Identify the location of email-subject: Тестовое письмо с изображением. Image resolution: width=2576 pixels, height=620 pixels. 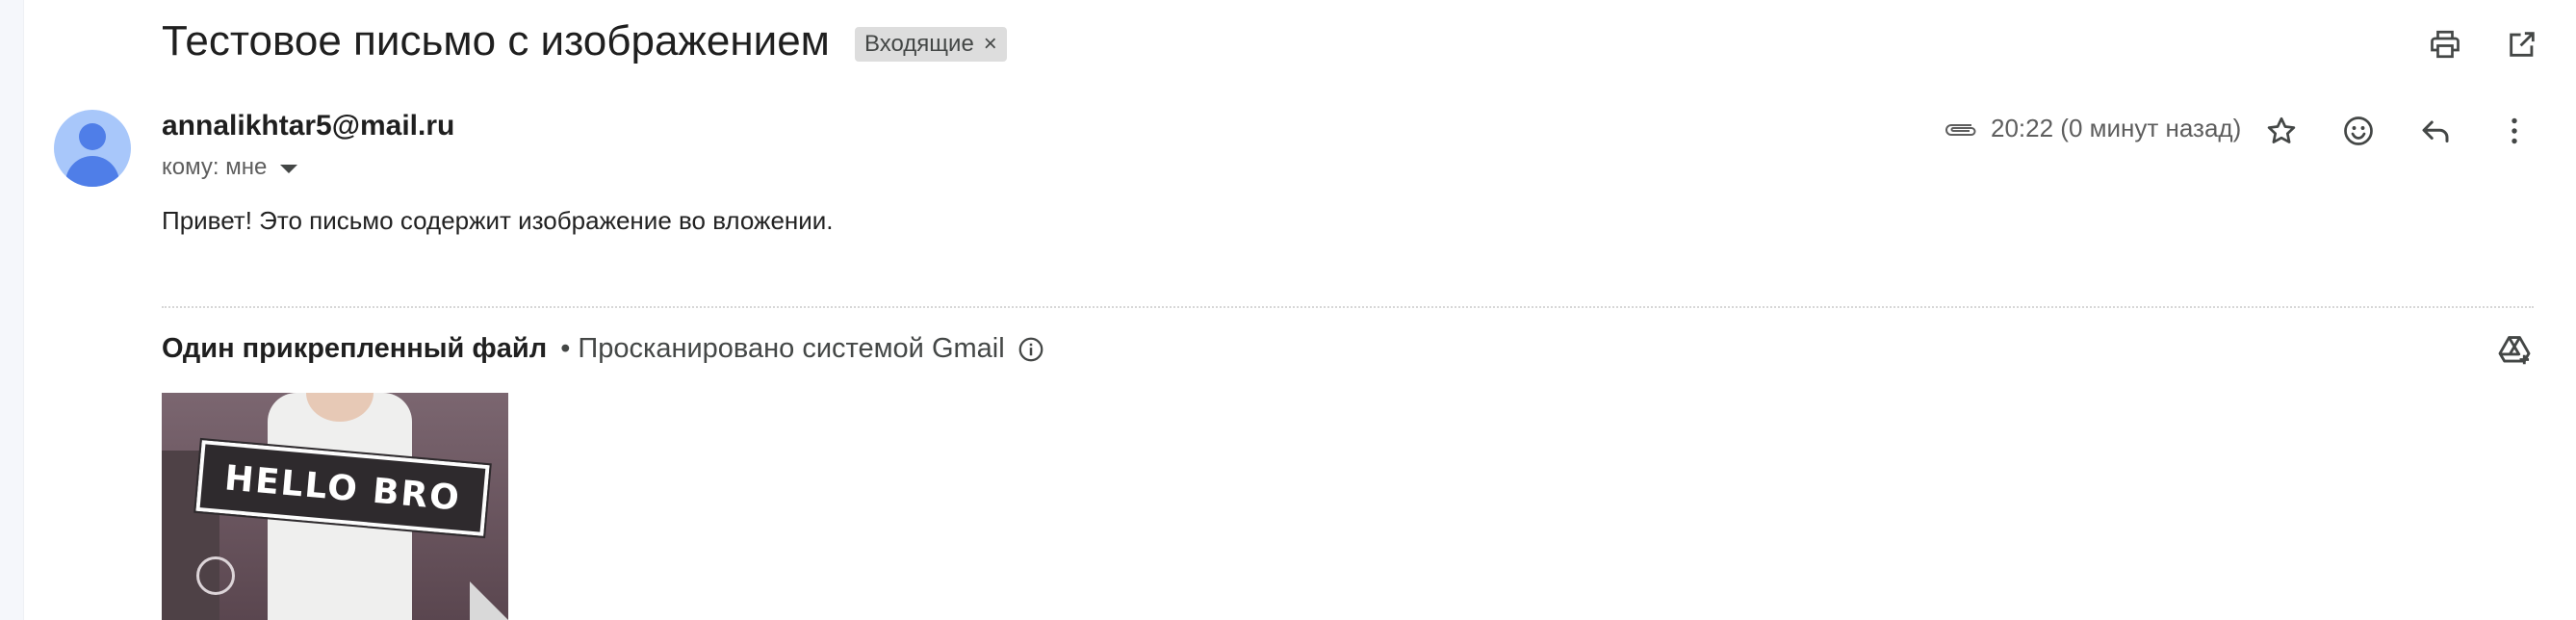
(496, 41).